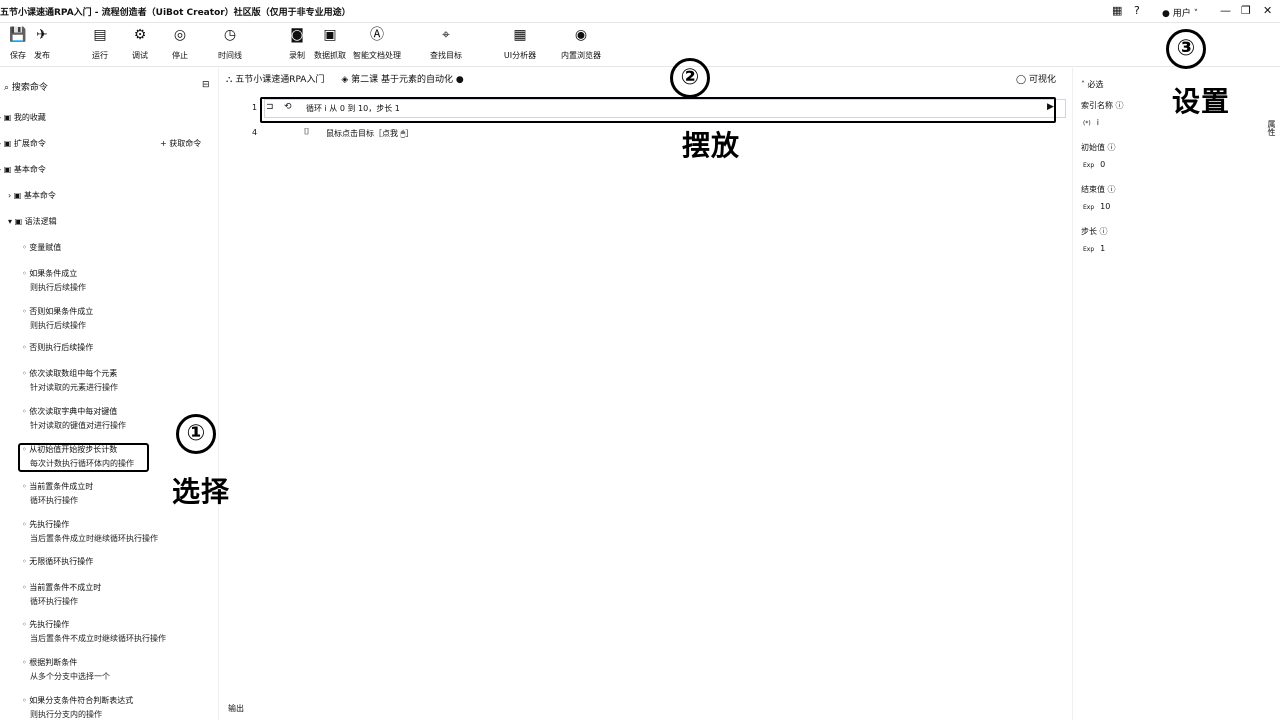 This screenshot has width=1280, height=720. Describe the element at coordinates (1103, 248) in the screenshot. I see `property-value: 1` at that location.